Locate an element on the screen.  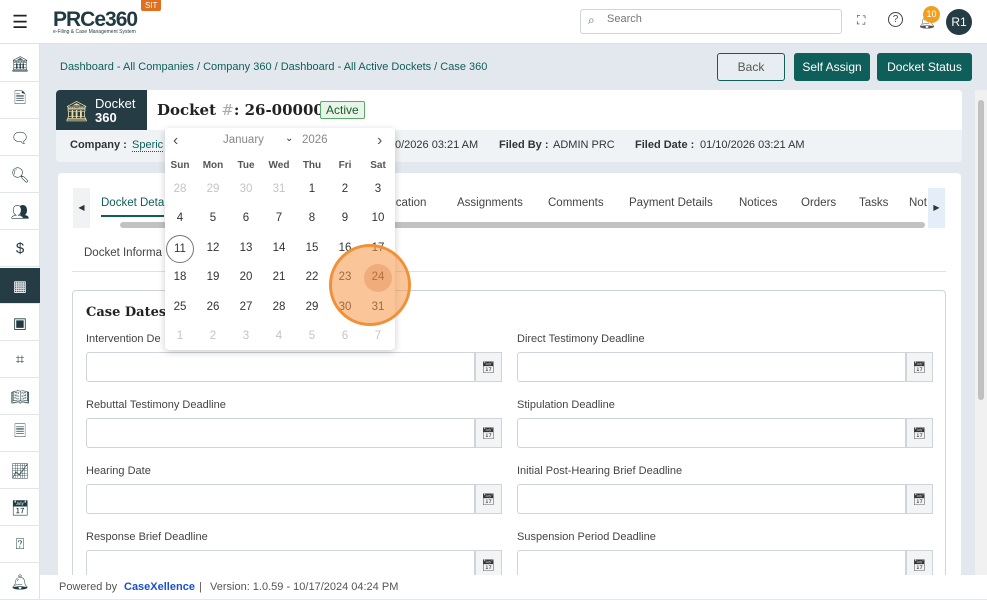
initial-post-hearing-brief-input is located at coordinates (711, 499).